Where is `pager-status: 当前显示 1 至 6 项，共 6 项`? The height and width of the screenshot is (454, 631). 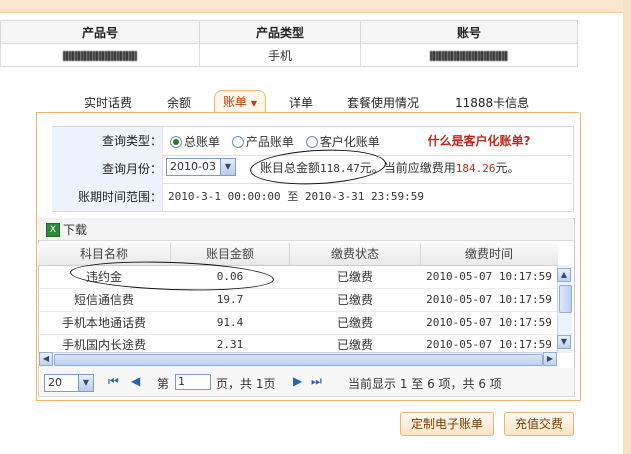
pager-status: 当前显示 1 至 6 项，共 6 项 is located at coordinates (425, 384).